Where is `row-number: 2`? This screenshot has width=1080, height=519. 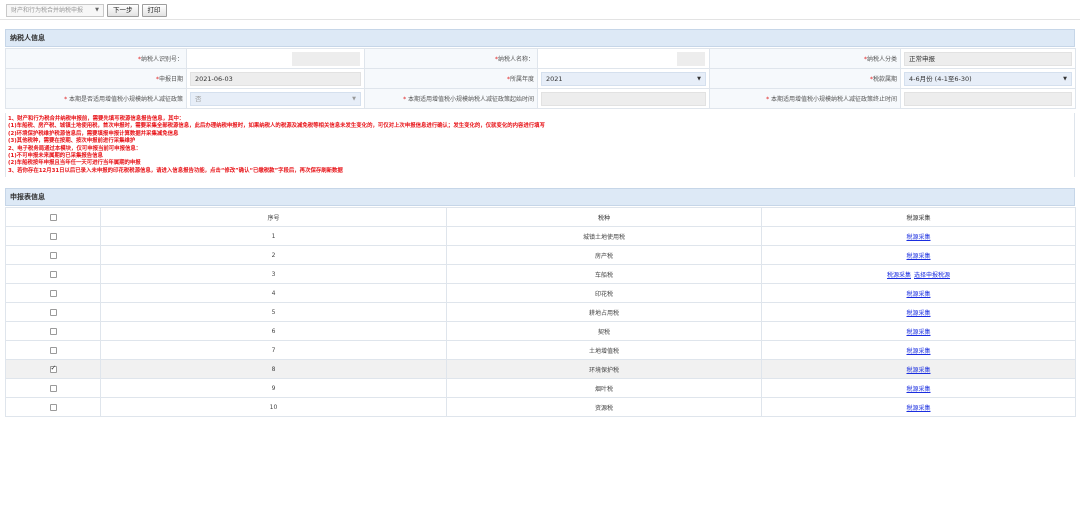 row-number: 2 is located at coordinates (273, 255).